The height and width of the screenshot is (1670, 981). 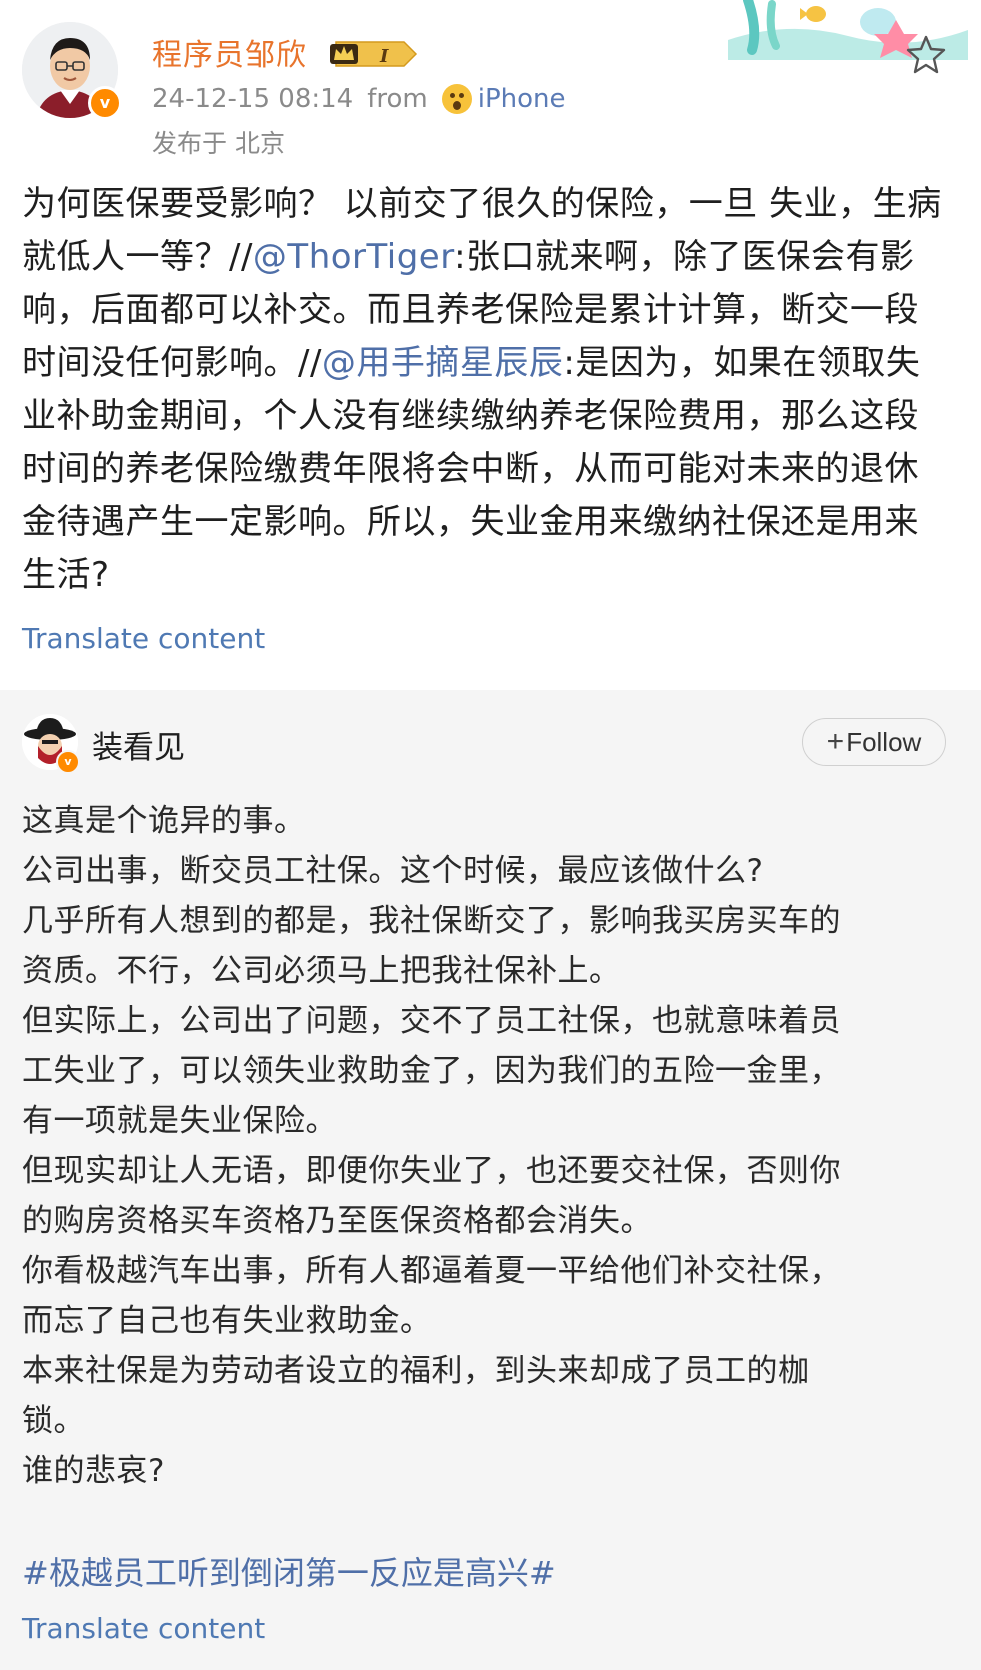 What do you see at coordinates (321, 971) in the screenshot?
I see `repost-line: 资质。不行，公司必须马上把我社保补上。` at bounding box center [321, 971].